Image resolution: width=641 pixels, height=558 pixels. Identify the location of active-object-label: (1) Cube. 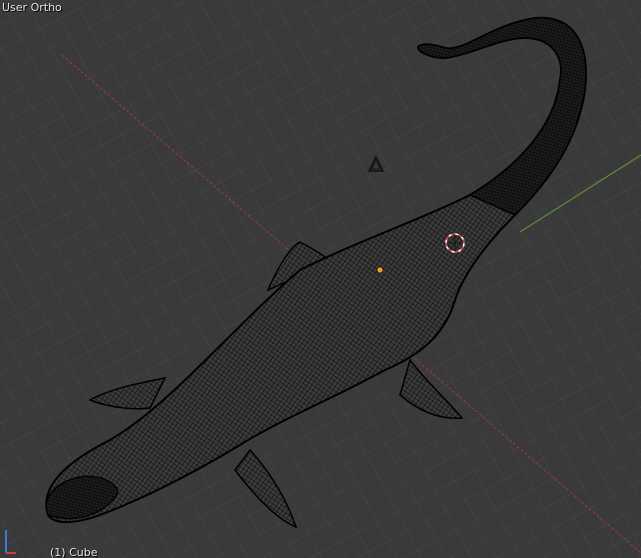
(74, 552).